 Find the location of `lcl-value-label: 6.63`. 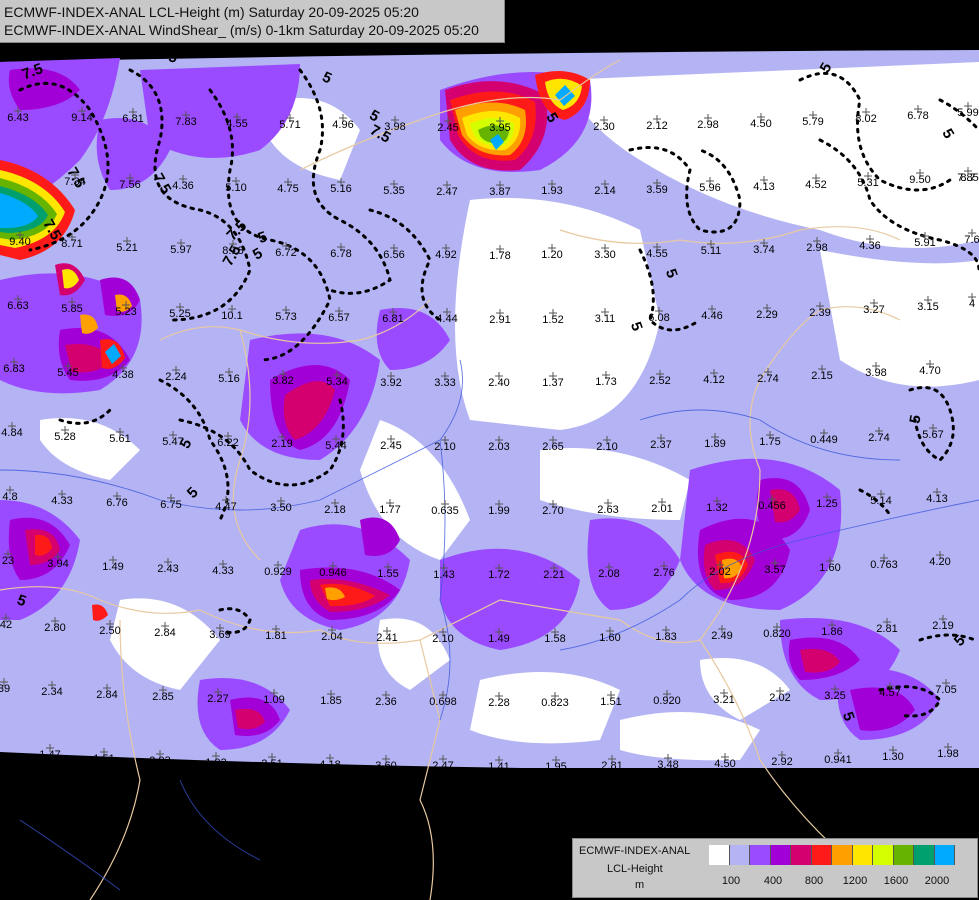

lcl-value-label: 6.63 is located at coordinates (17, 306).